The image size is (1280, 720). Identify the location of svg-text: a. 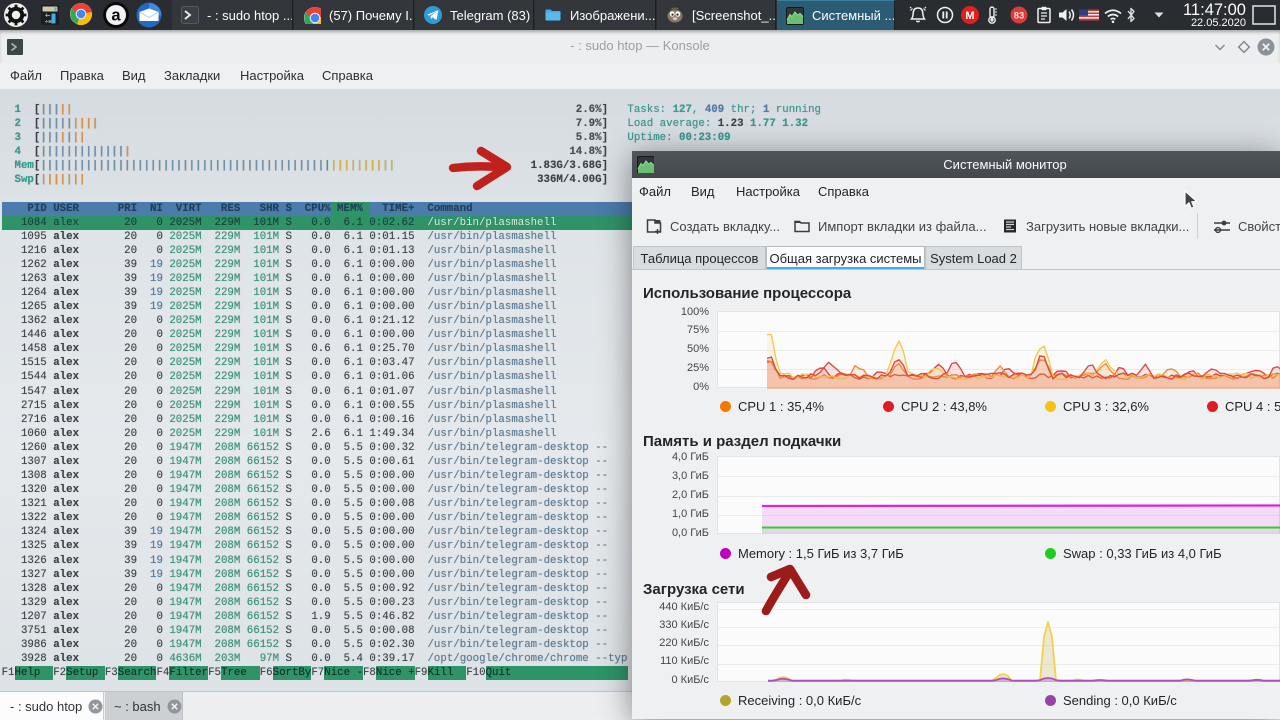
(116, 16).